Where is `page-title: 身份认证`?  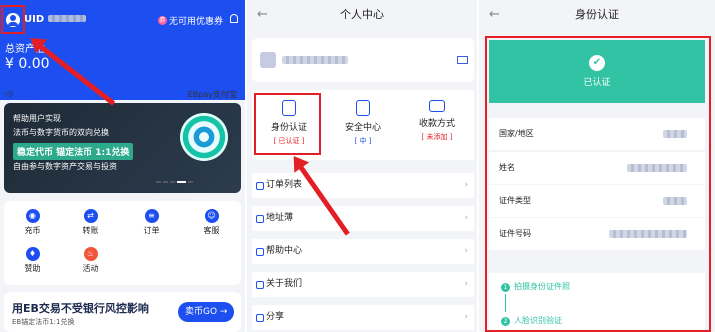
page-title: 身份认证 is located at coordinates (597, 14).